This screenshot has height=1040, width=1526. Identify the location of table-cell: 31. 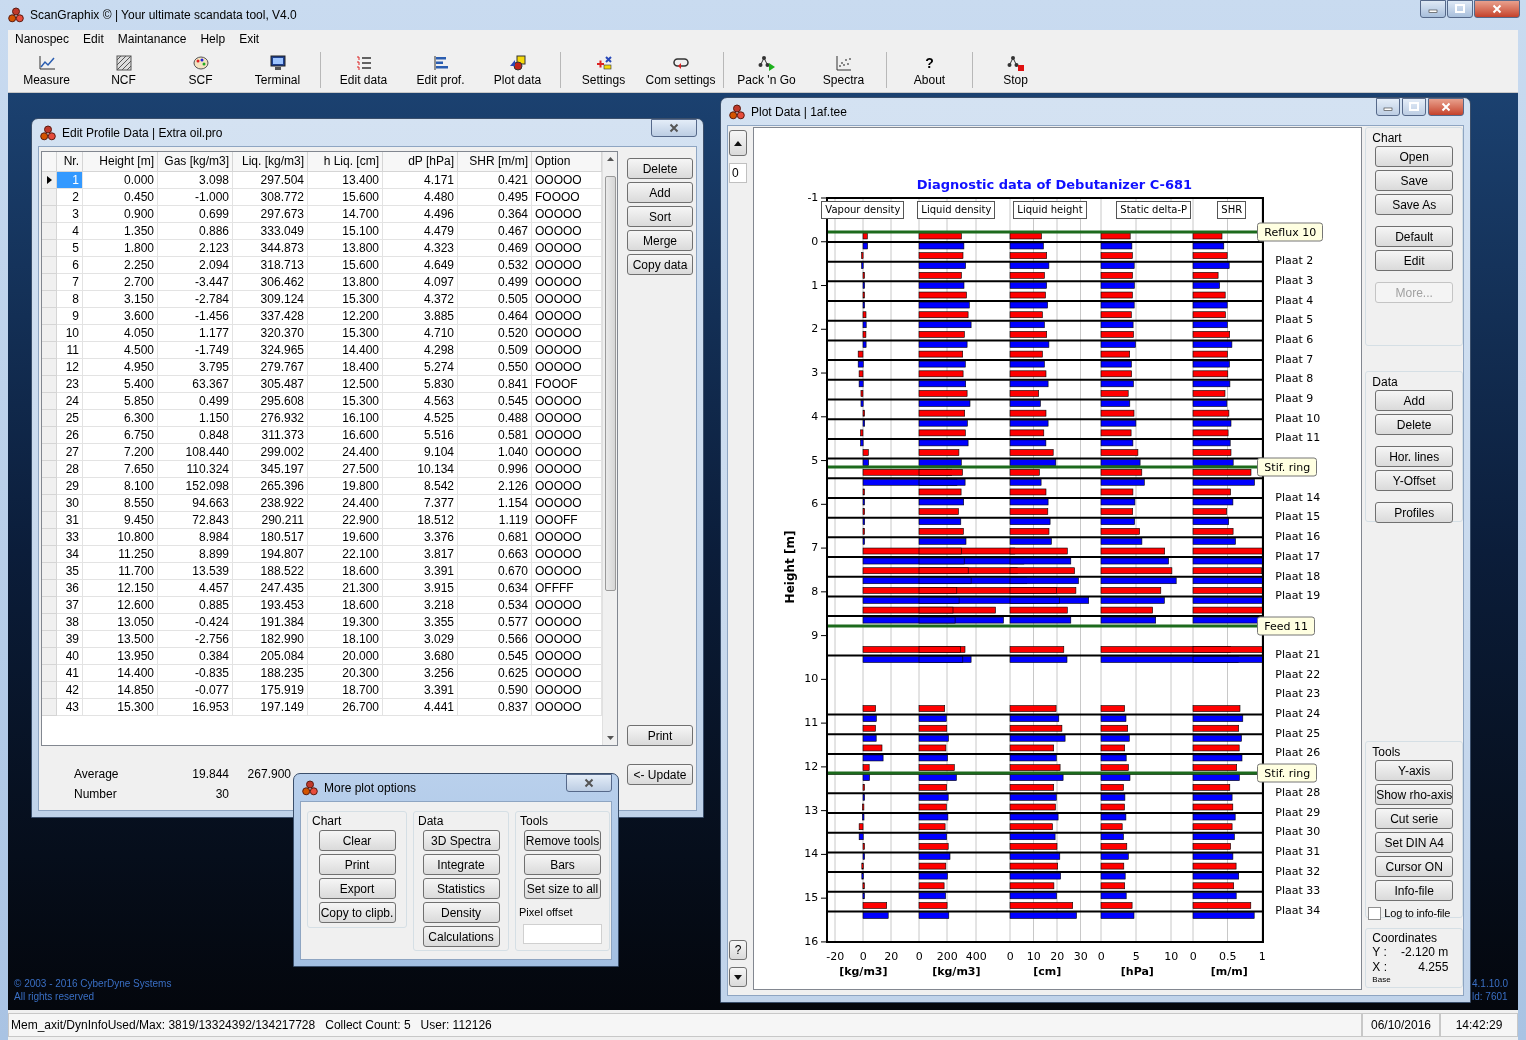
(70, 520).